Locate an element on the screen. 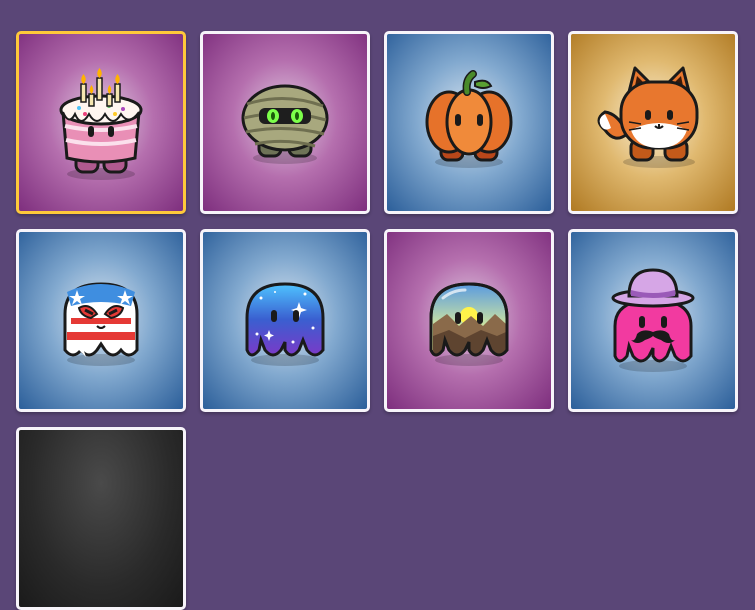  blook-tile-pumpkin is located at coordinates (469, 122).